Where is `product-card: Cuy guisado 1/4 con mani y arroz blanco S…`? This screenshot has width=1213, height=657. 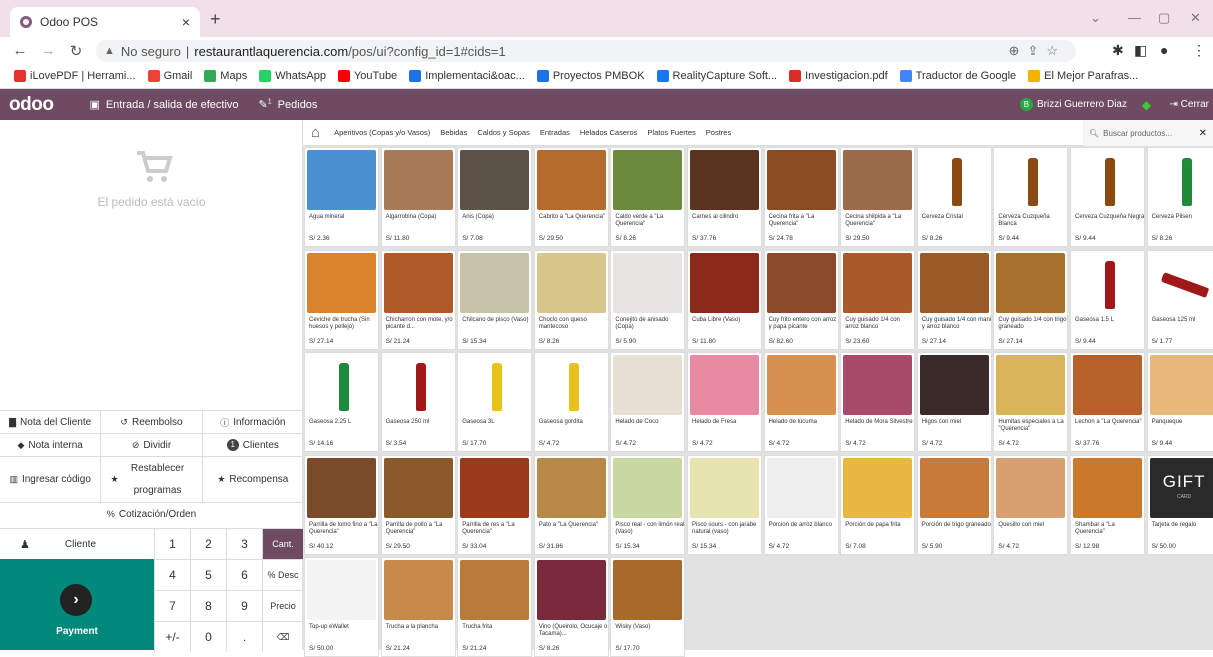 product-card: Cuy guisado 1/4 con mani y arroz blanco S… is located at coordinates (954, 299).